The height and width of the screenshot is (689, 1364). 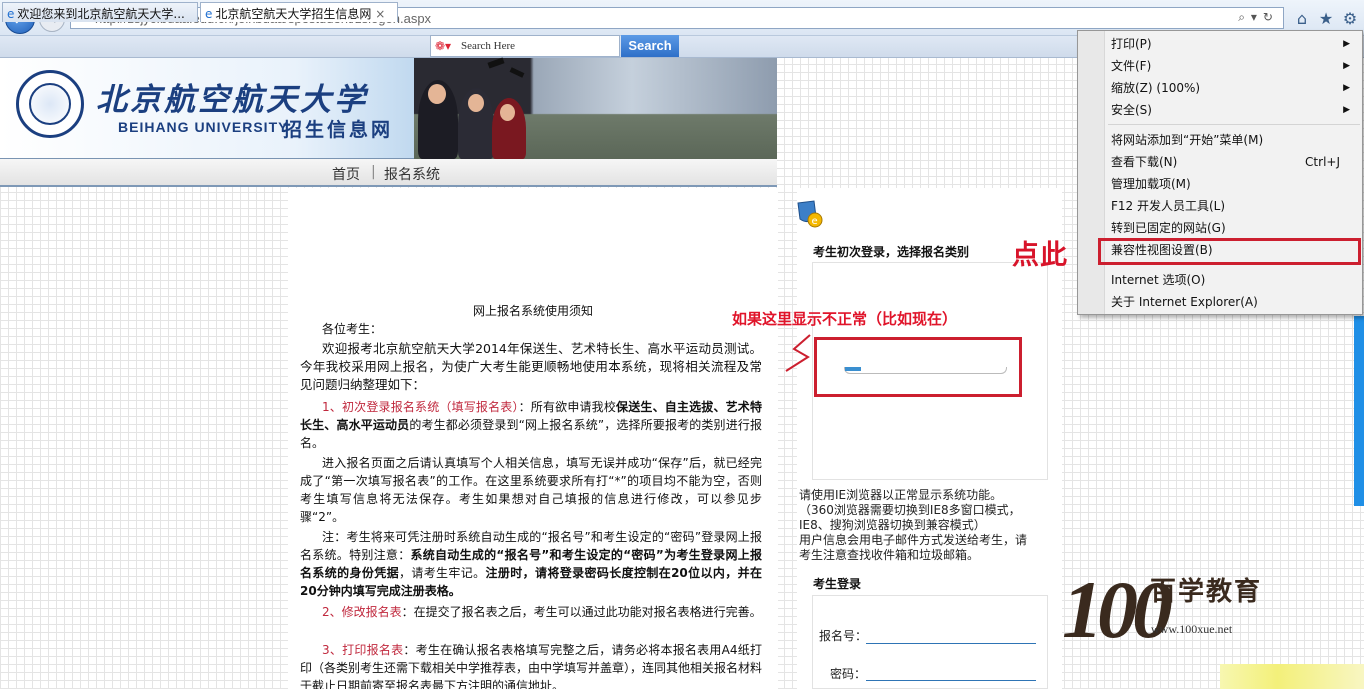 I want to click on home-icon: ⌂, so click(x=1302, y=19).